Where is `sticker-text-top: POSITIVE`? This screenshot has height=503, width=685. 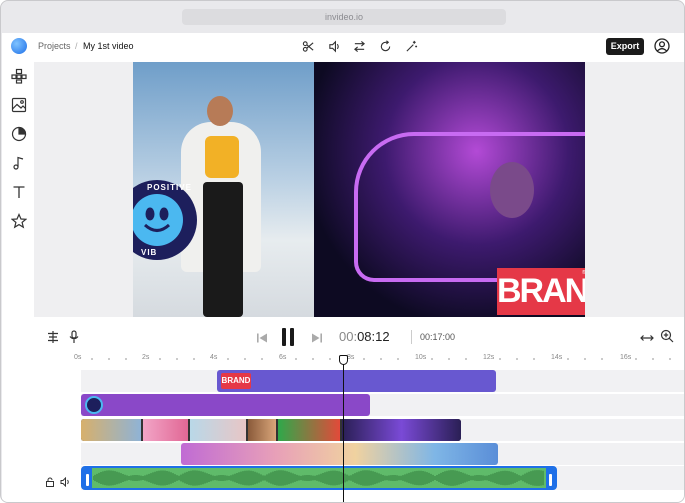 sticker-text-top: POSITIVE is located at coordinates (169, 187).